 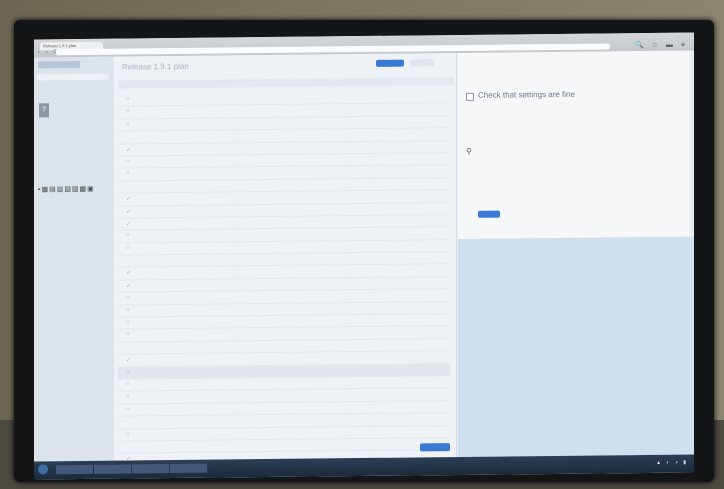 I want to click on comment-button, so click(x=489, y=214).